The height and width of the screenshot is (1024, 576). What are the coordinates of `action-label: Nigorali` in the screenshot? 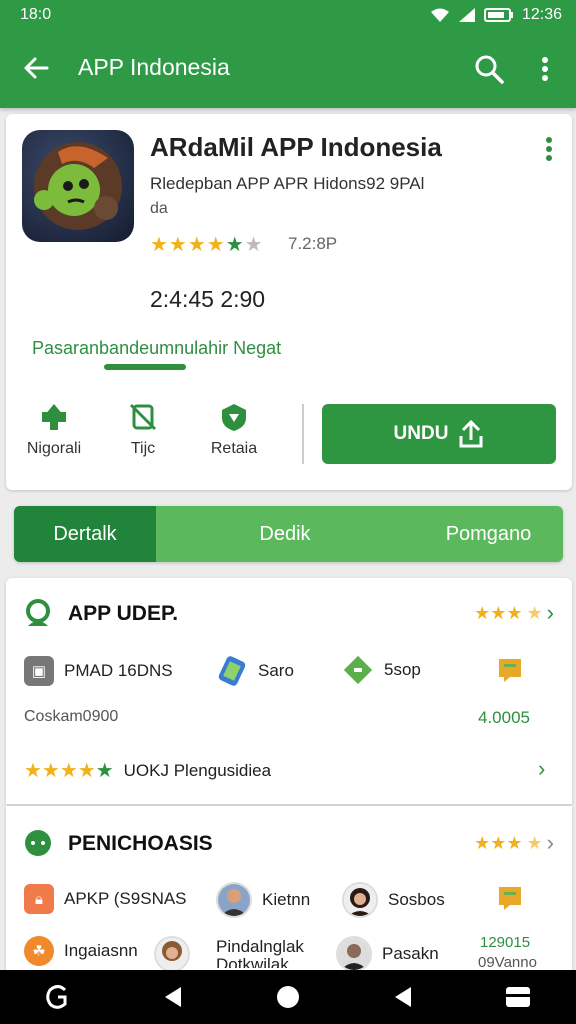 It's located at (54, 448).